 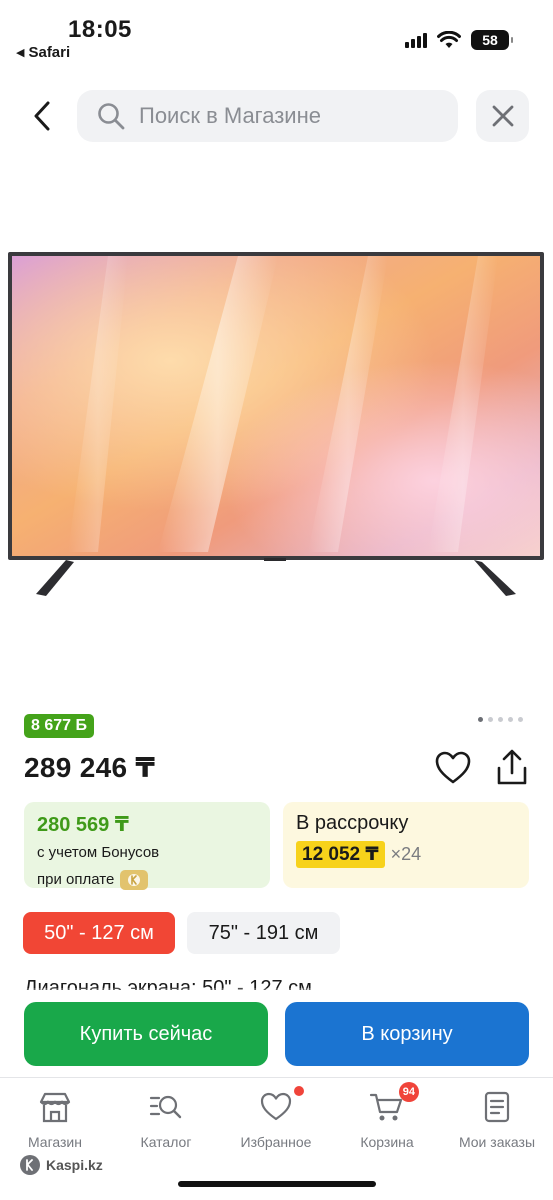 I want to click on bonus-price-note-text: при оплате, so click(x=76, y=879).